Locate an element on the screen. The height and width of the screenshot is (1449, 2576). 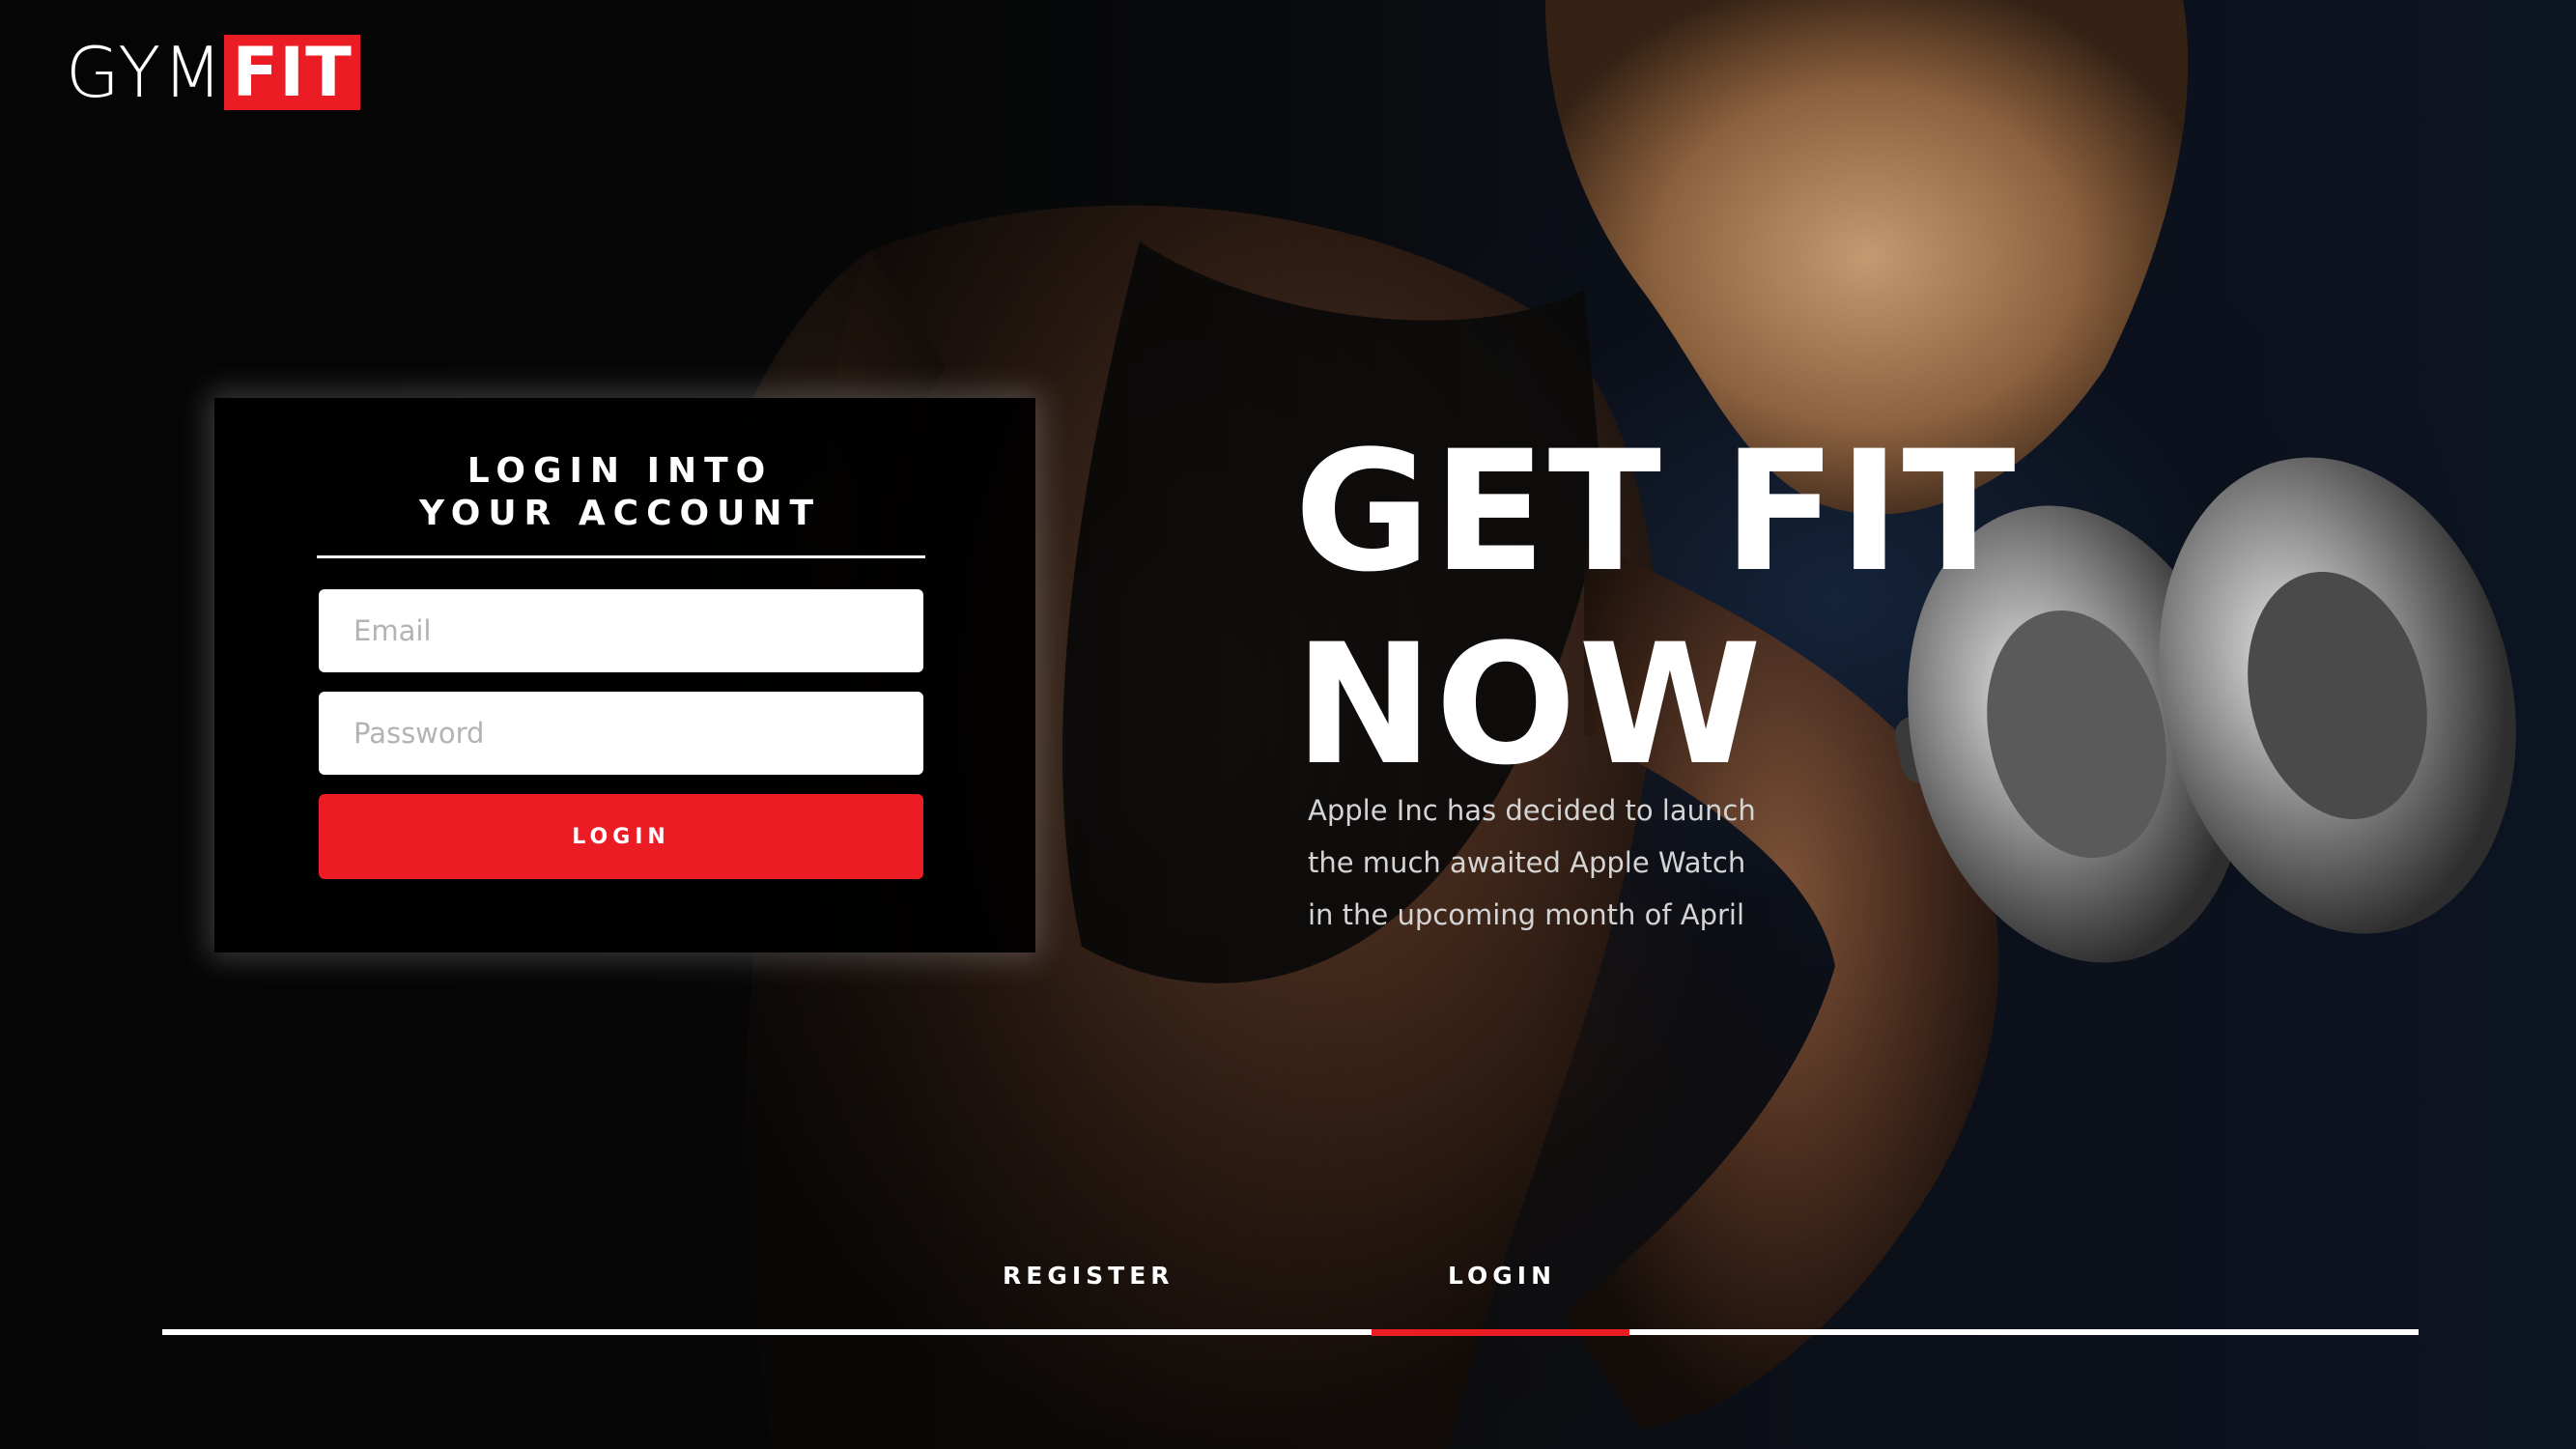
tab-login: LOGIN is located at coordinates (1502, 1276).